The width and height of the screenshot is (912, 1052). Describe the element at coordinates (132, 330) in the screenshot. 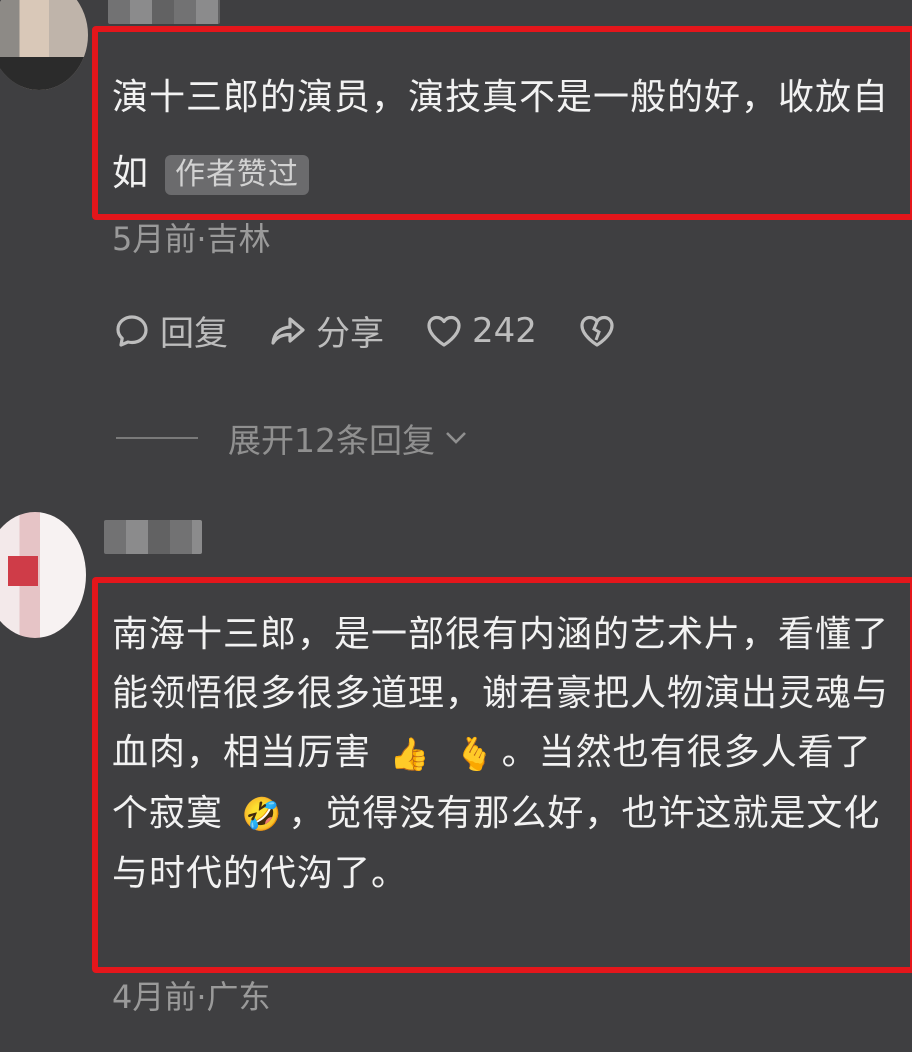

I see `reply-icon` at that location.